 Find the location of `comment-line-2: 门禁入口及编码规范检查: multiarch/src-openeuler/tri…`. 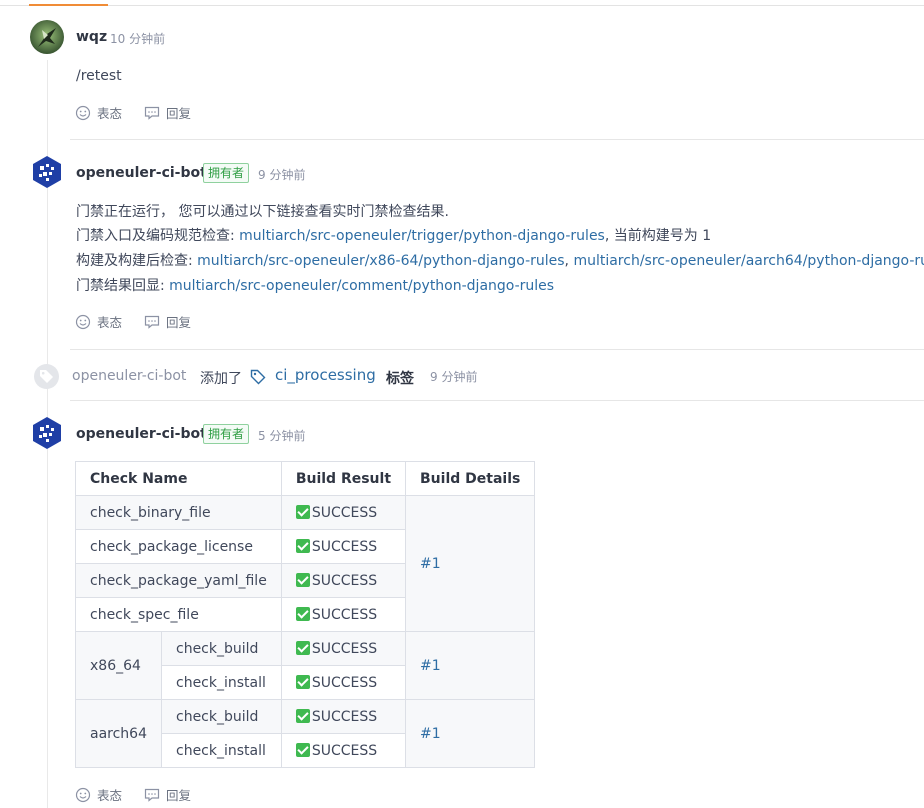

comment-line-2: 门禁入口及编码规范检查: multiarch/src-openeuler/tri… is located at coordinates (393, 236).